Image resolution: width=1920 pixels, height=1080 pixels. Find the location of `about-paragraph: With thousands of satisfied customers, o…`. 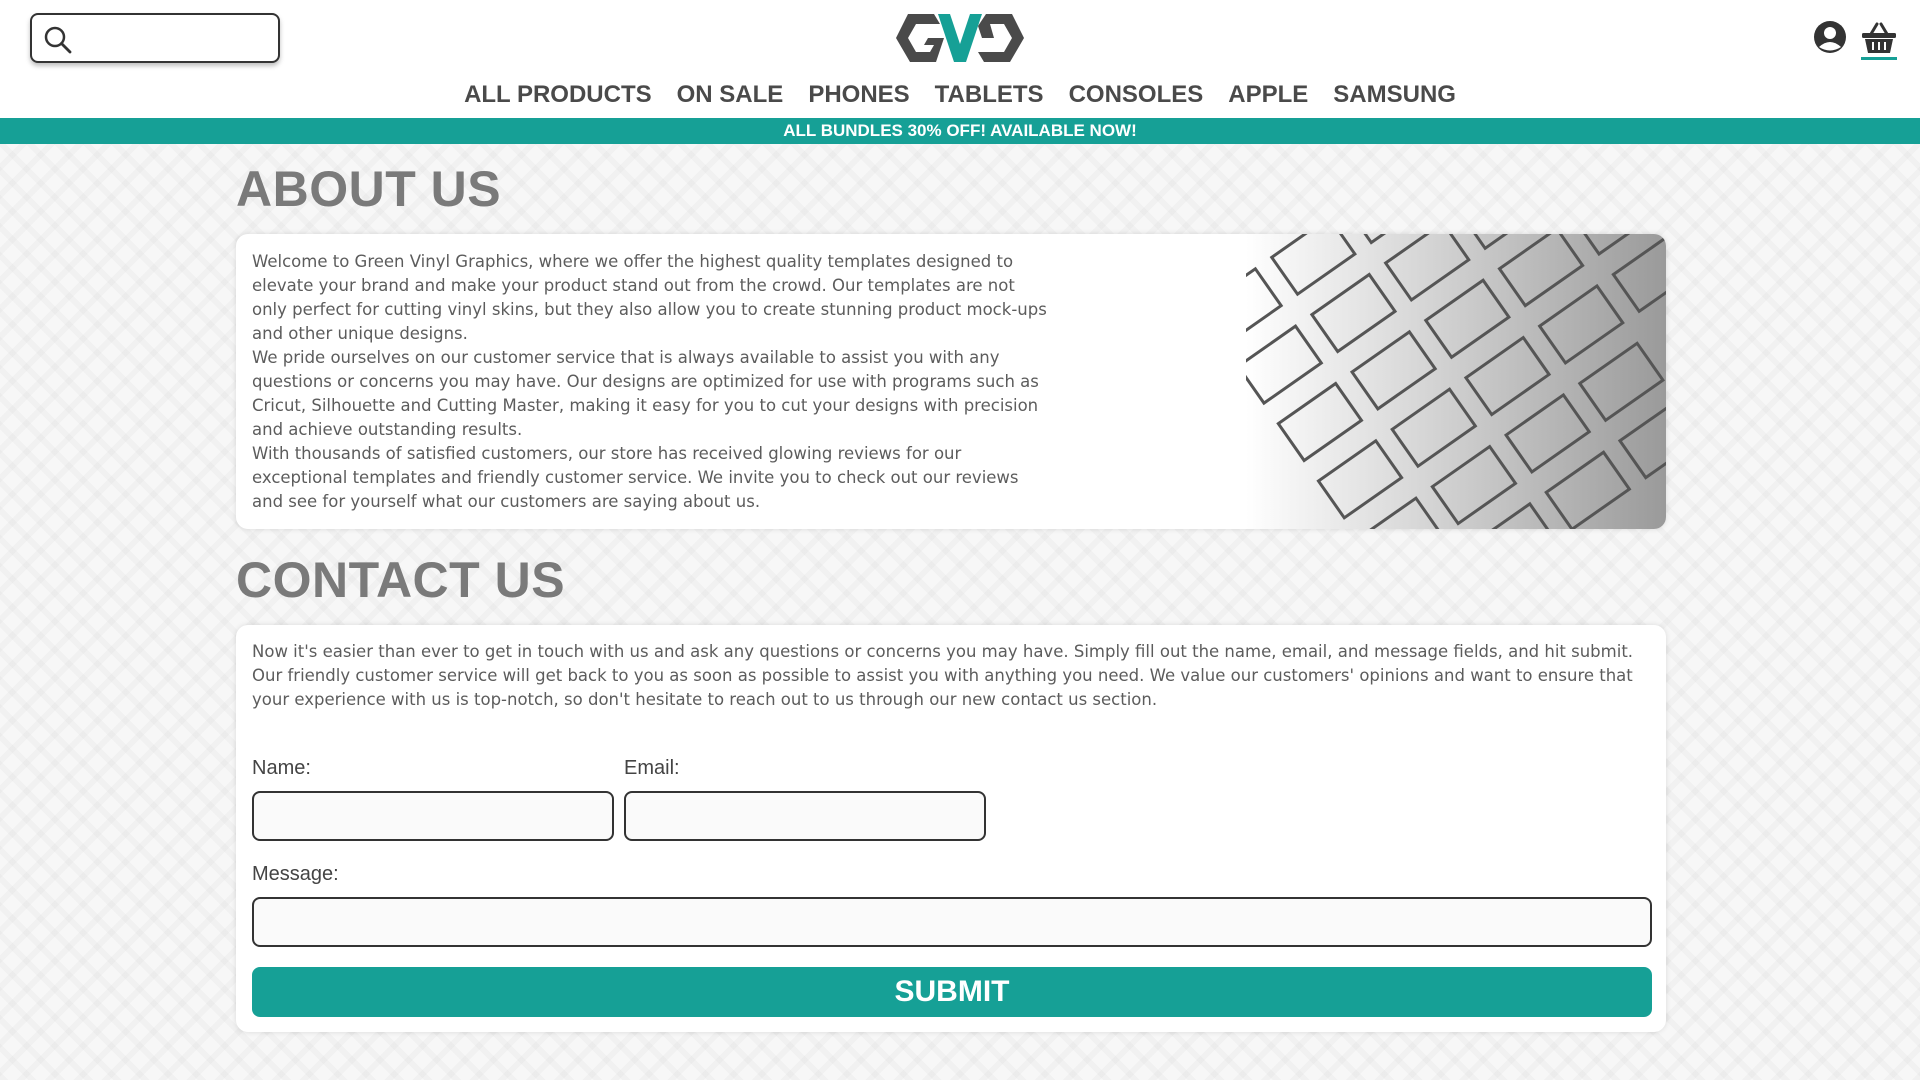

about-paragraph: With thousands of satisfied customers, o… is located at coordinates (635, 477).